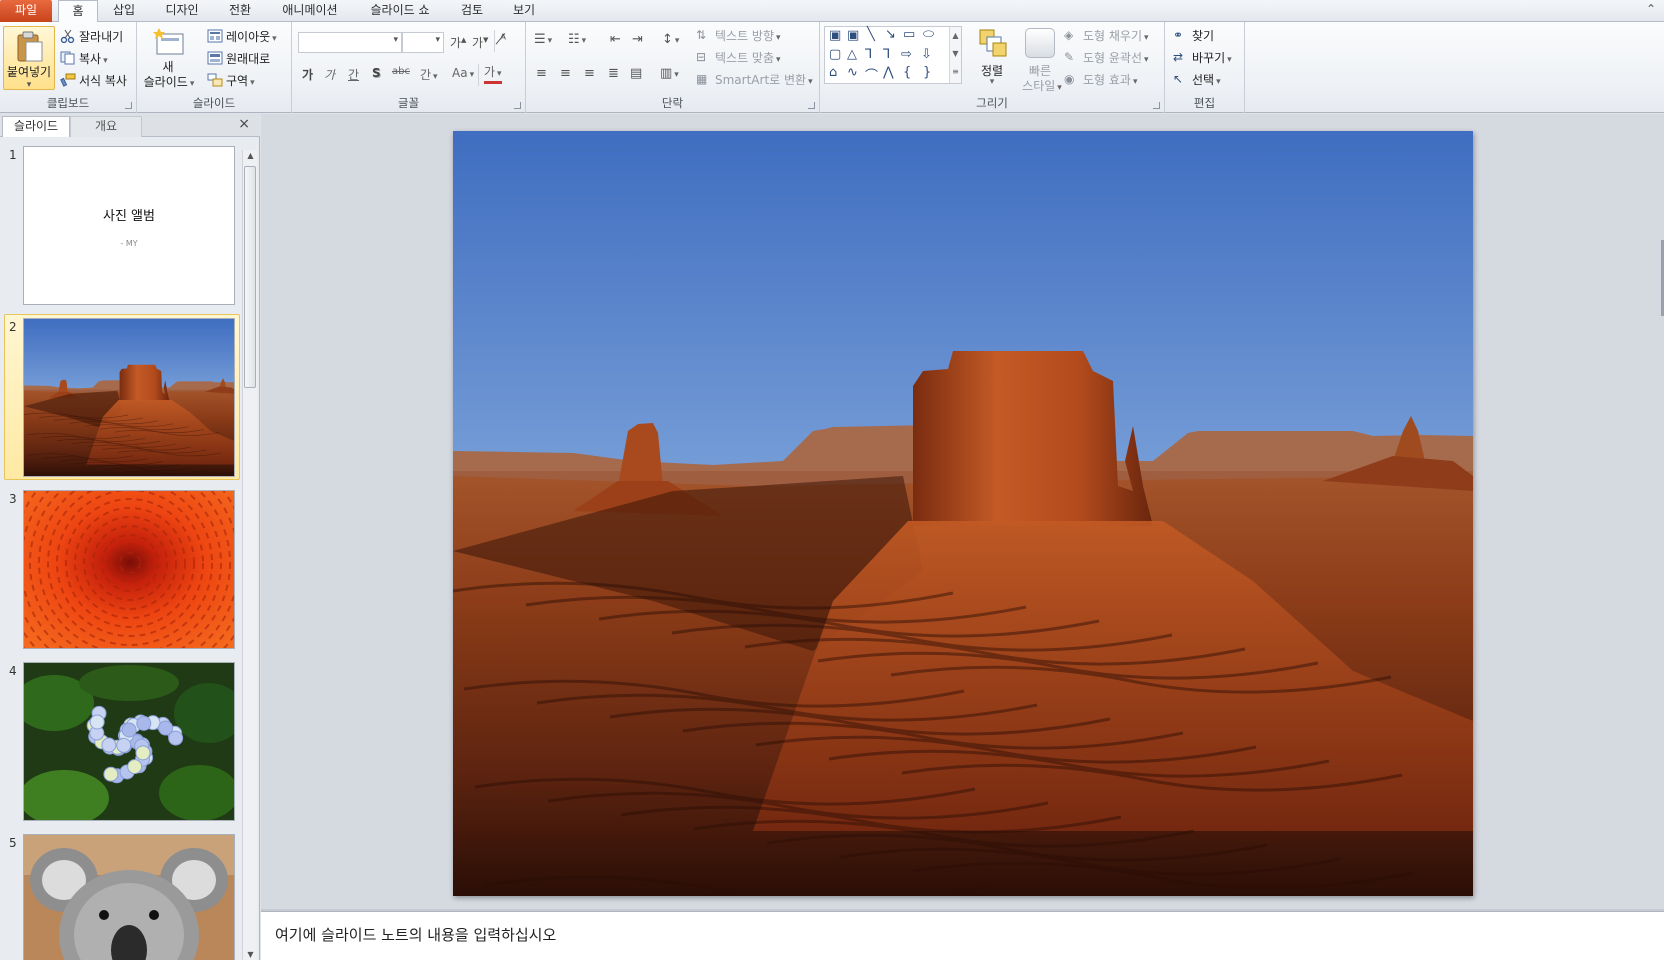  What do you see at coordinates (429, 74) in the screenshot?
I see `char-spacing-button: 간` at bounding box center [429, 74].